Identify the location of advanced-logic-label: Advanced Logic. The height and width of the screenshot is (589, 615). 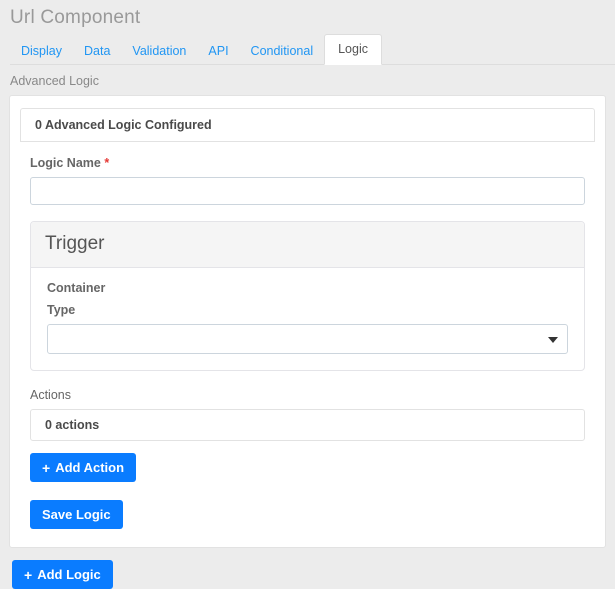
(54, 81).